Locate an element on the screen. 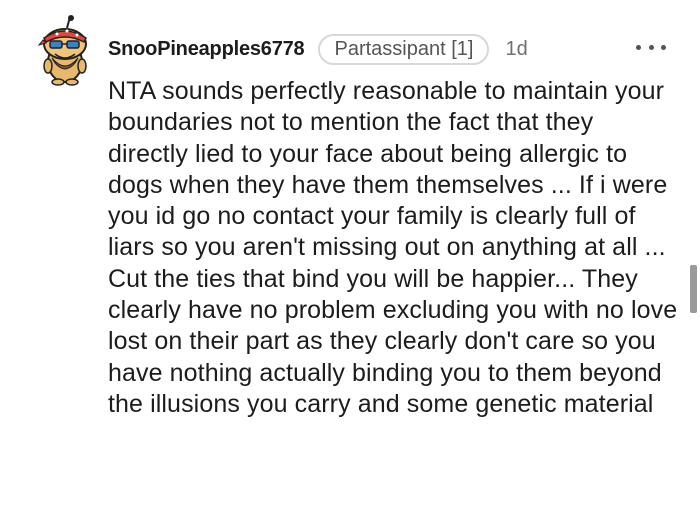  comment-header: SnooPineapples6778 Partassipant [1] 1d is located at coordinates (318, 49).